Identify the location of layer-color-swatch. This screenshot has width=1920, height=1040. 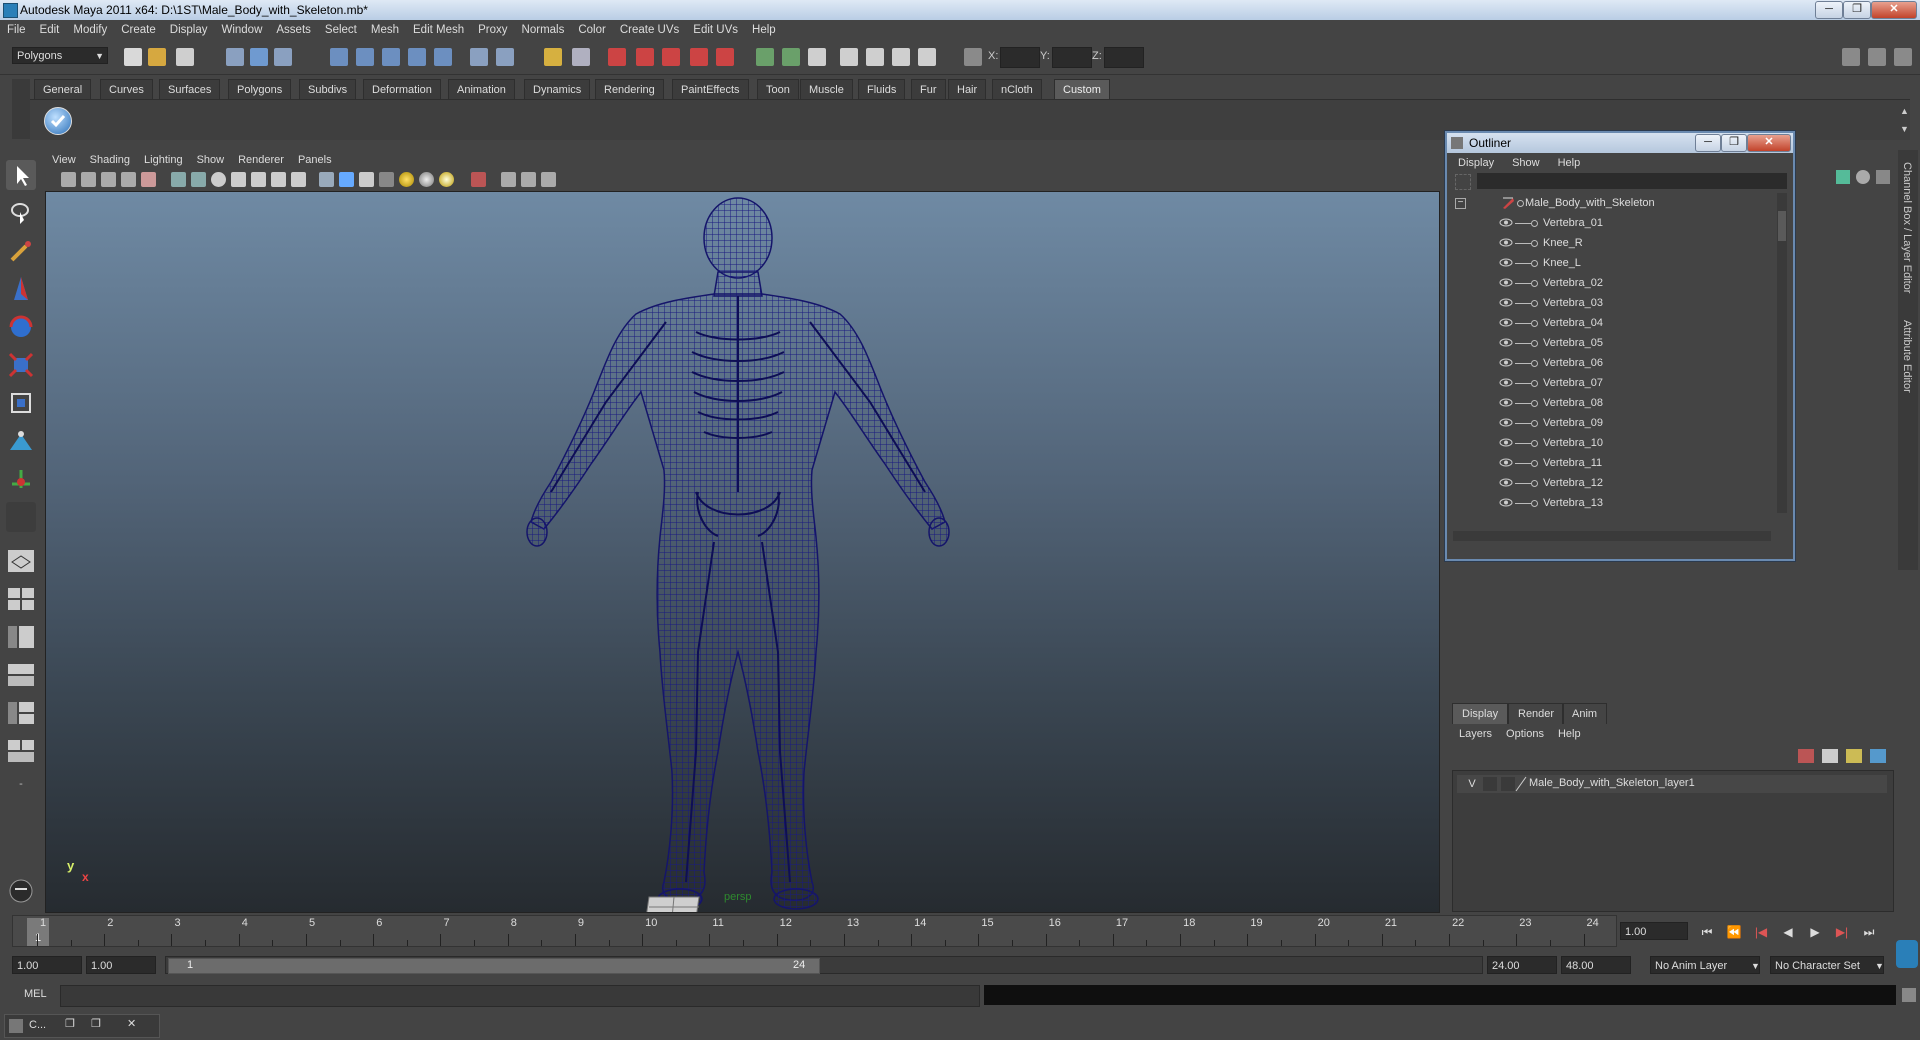
(1508, 784).